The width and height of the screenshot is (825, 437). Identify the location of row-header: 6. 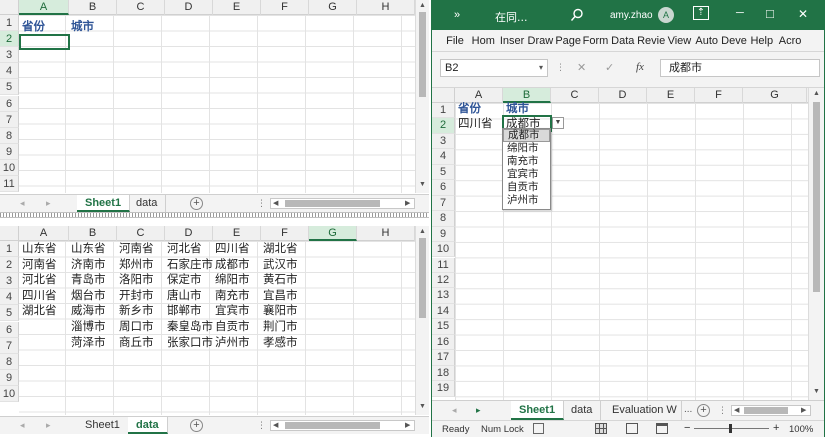
(443, 188).